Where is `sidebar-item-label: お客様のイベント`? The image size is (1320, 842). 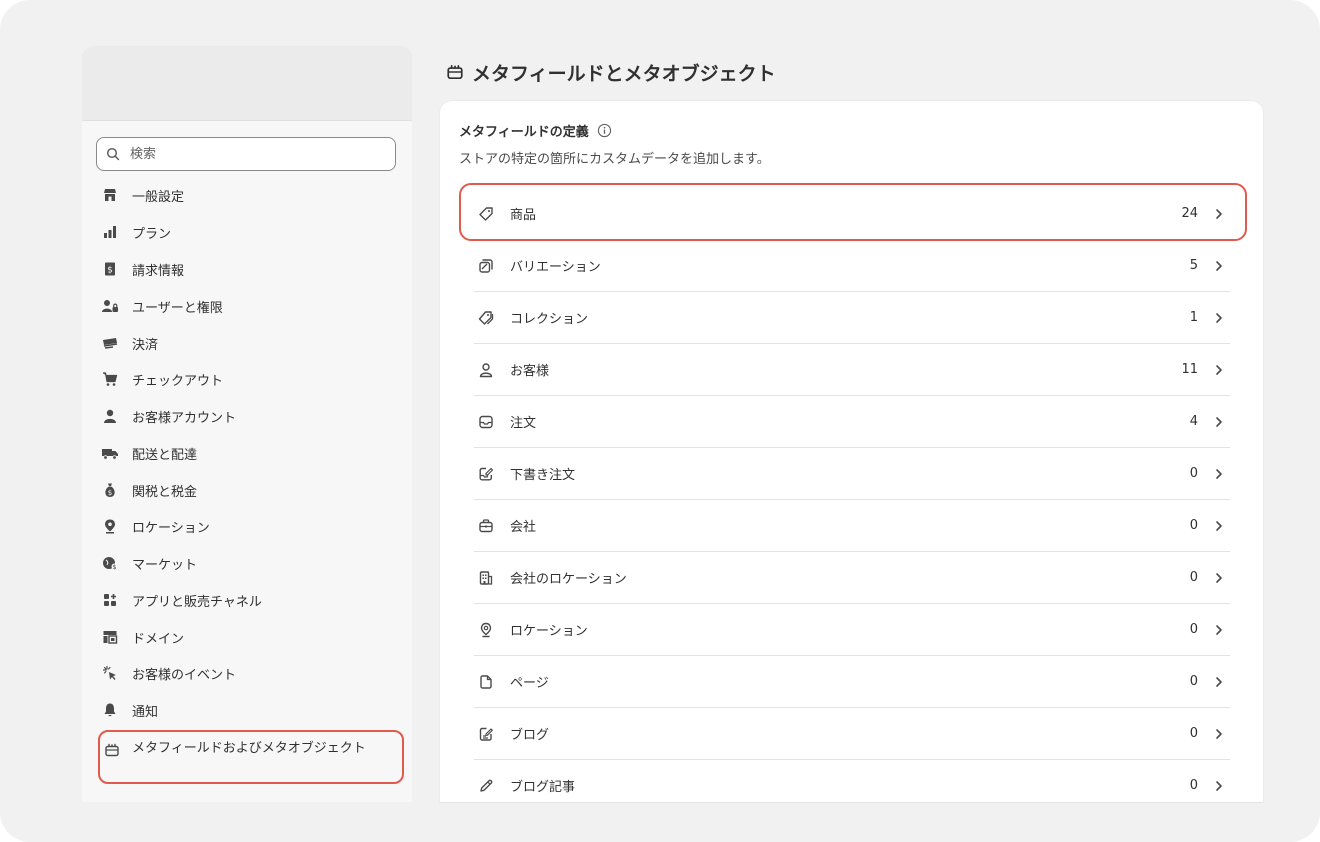
sidebar-item-label: お客様のイベント is located at coordinates (184, 675).